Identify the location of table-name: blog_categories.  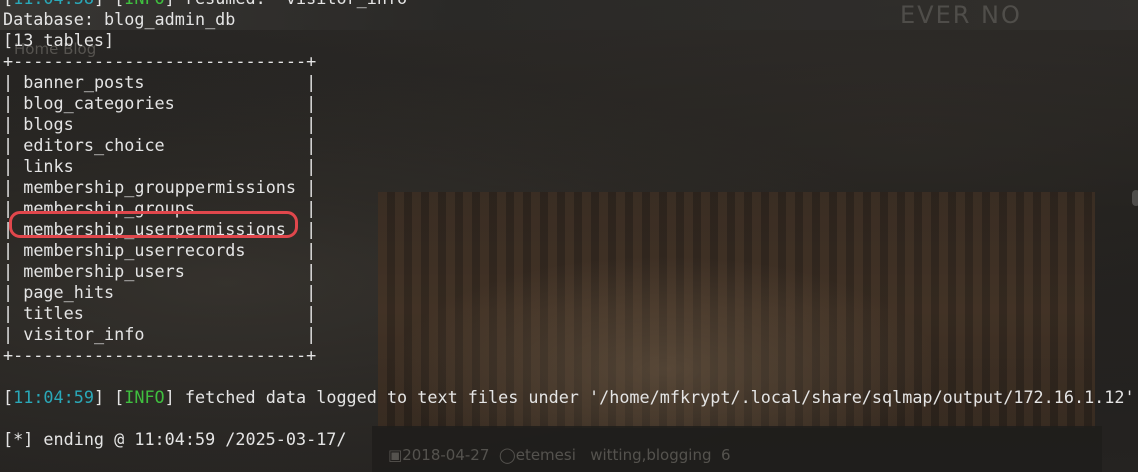
(99, 103).